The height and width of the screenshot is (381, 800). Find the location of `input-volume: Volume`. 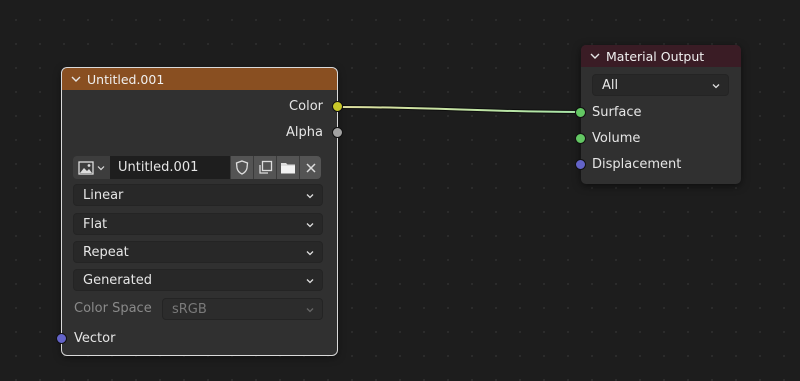

input-volume: Volume is located at coordinates (616, 138).